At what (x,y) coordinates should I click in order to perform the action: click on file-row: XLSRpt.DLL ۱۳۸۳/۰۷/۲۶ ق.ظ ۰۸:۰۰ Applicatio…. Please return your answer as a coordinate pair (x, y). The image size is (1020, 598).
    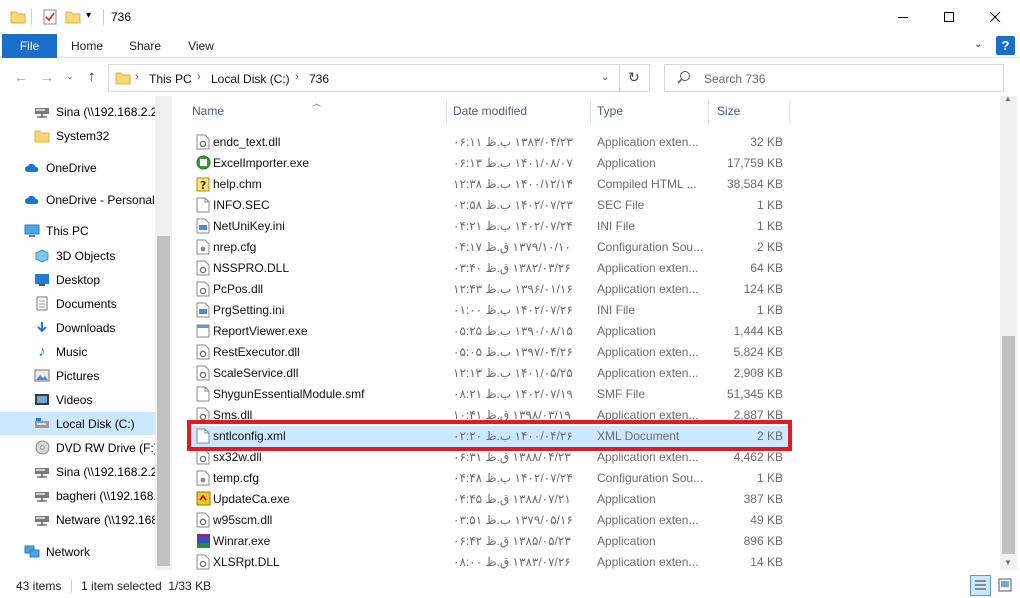
    Looking at the image, I should click on (490, 561).